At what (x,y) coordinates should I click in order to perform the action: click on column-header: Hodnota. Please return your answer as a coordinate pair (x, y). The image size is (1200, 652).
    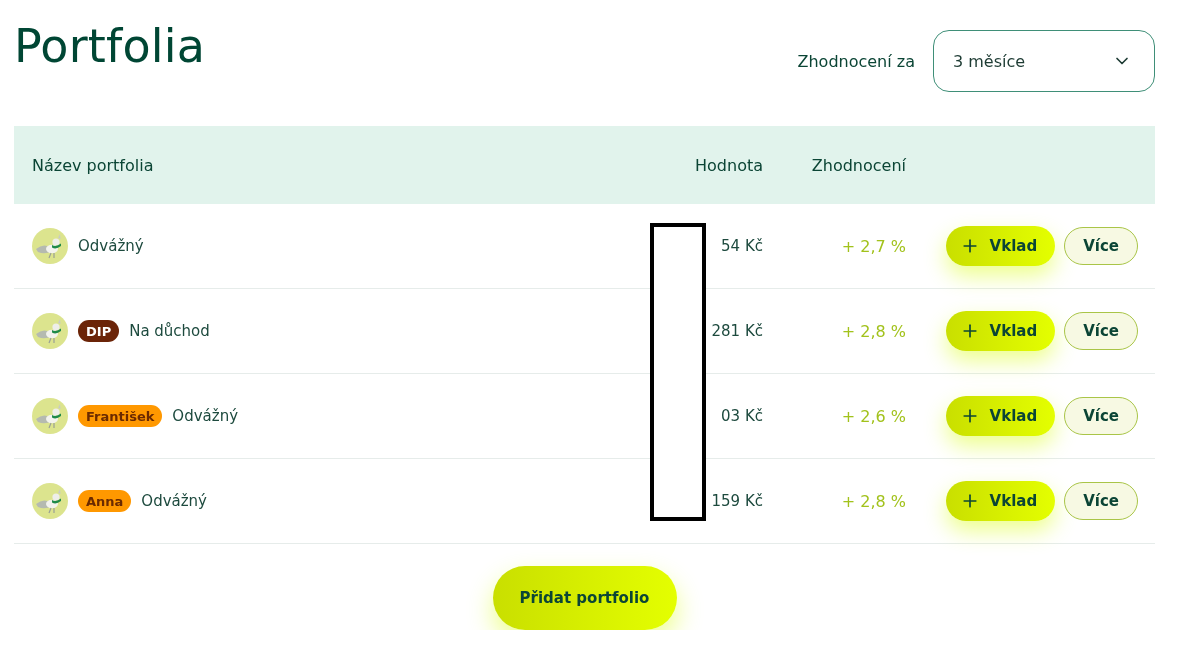
    Looking at the image, I should click on (729, 165).